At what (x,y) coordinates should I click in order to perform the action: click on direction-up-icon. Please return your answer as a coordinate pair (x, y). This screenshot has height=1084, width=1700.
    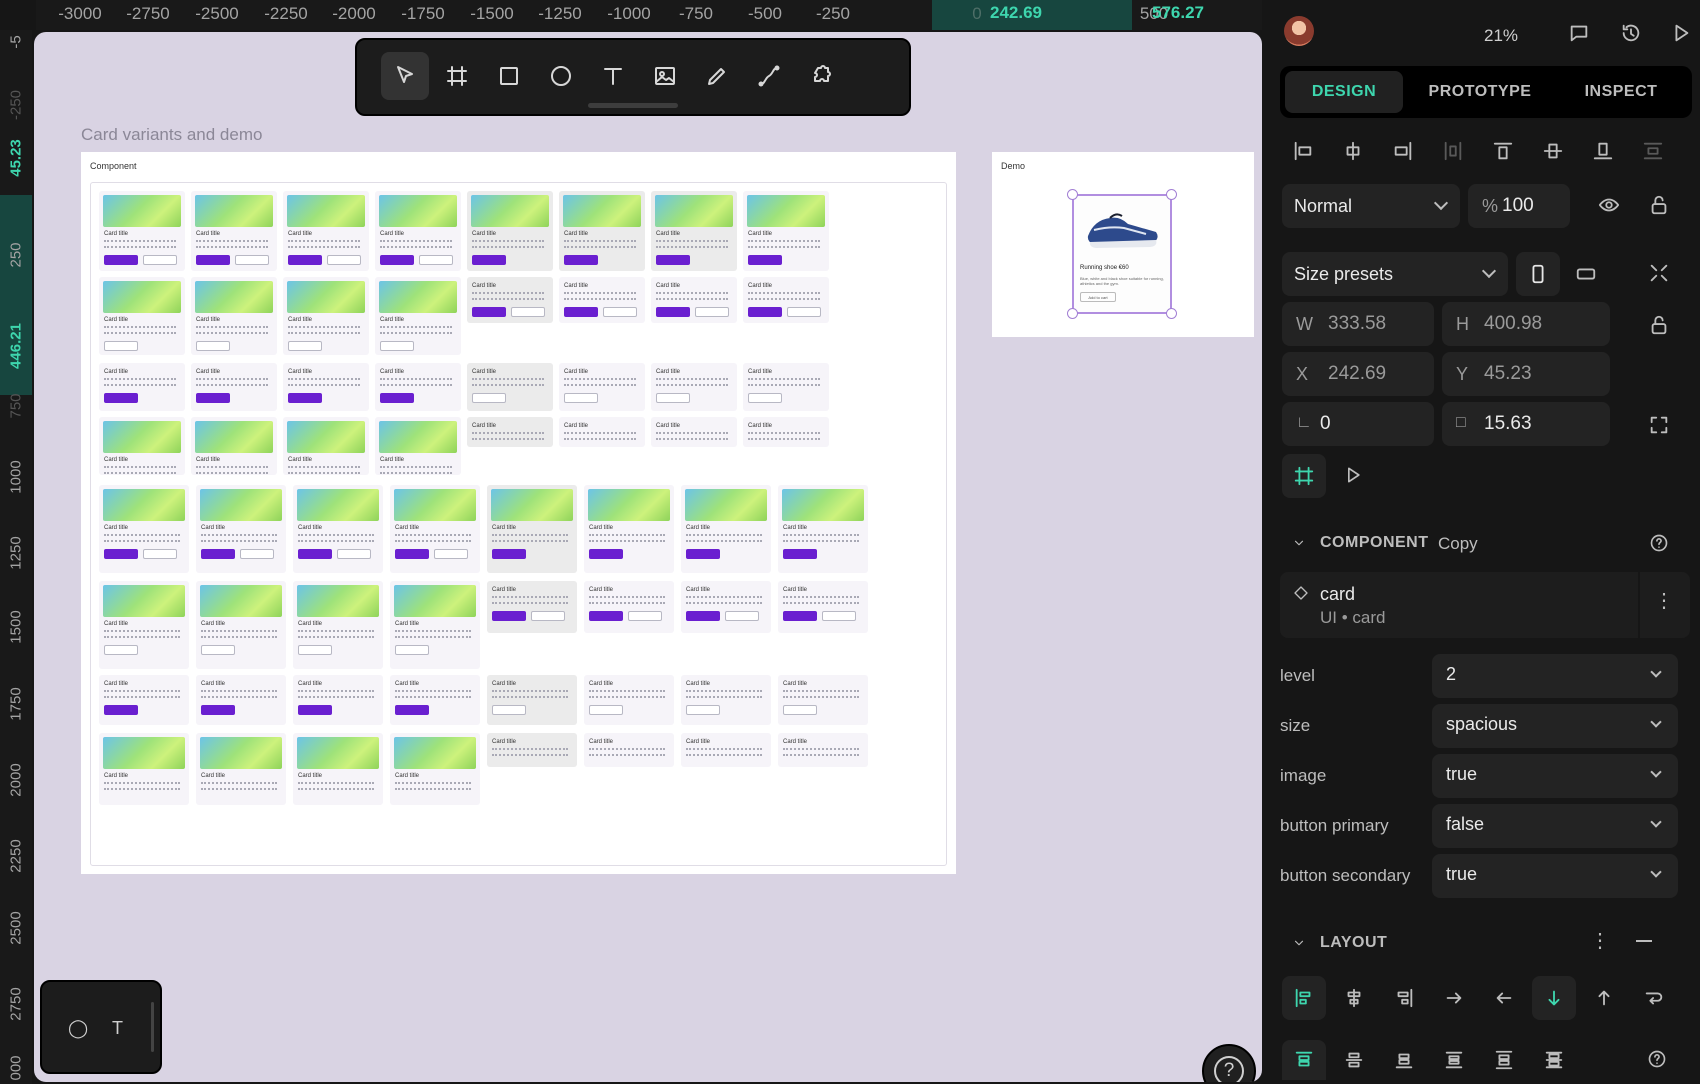
    Looking at the image, I should click on (1604, 998).